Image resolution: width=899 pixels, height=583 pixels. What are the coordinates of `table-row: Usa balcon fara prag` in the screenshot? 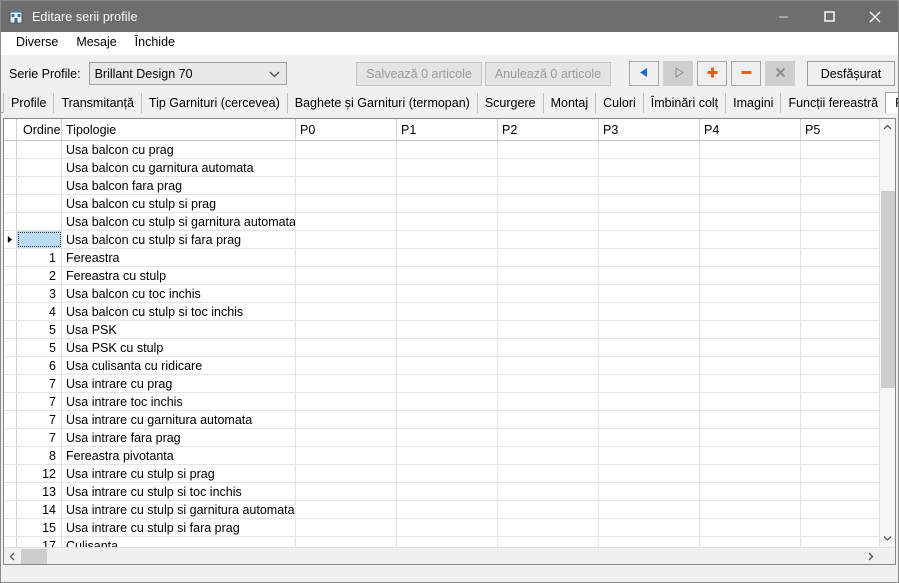 It's located at (441, 186).